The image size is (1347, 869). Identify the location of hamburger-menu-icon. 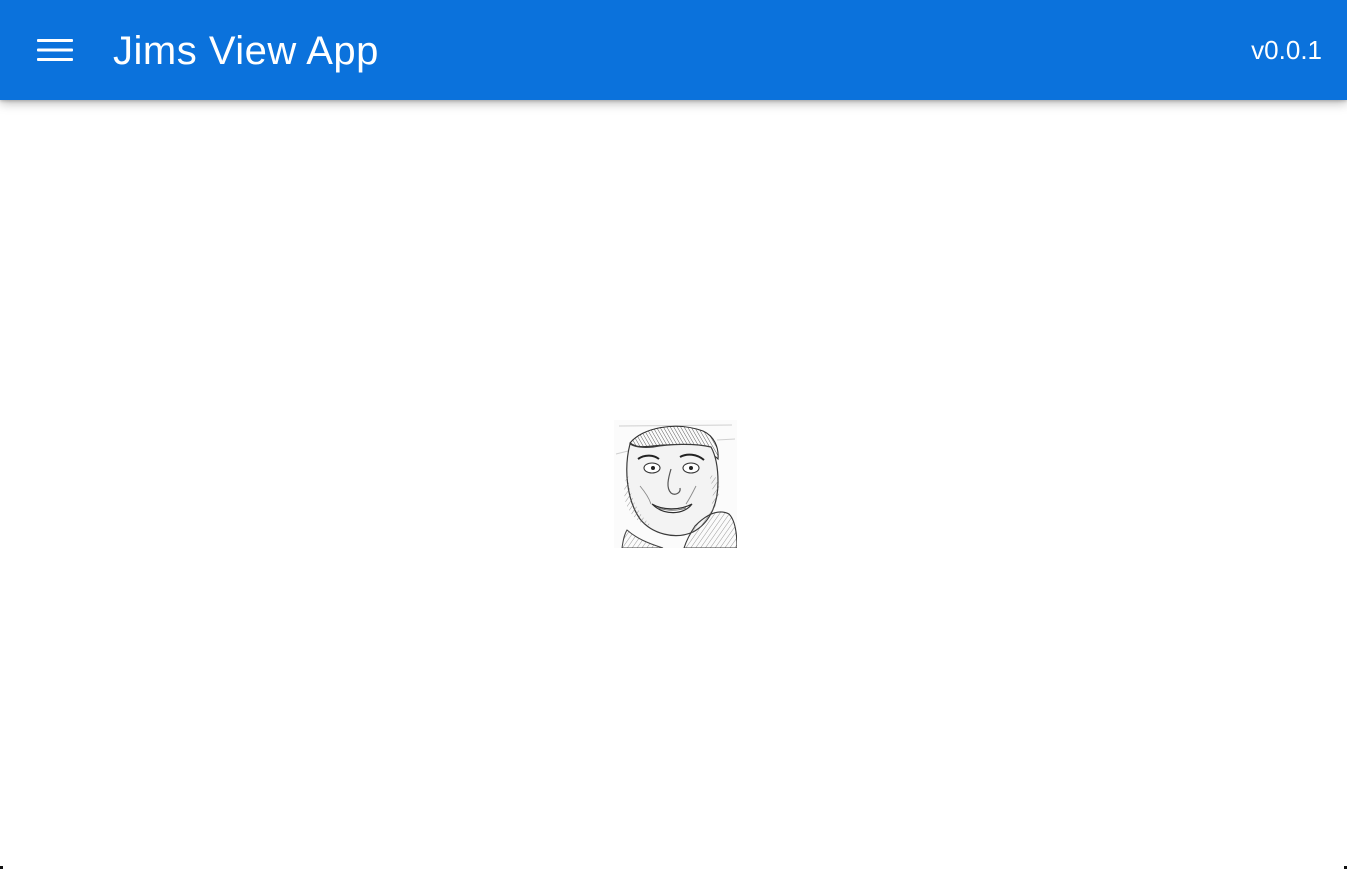
(55, 50).